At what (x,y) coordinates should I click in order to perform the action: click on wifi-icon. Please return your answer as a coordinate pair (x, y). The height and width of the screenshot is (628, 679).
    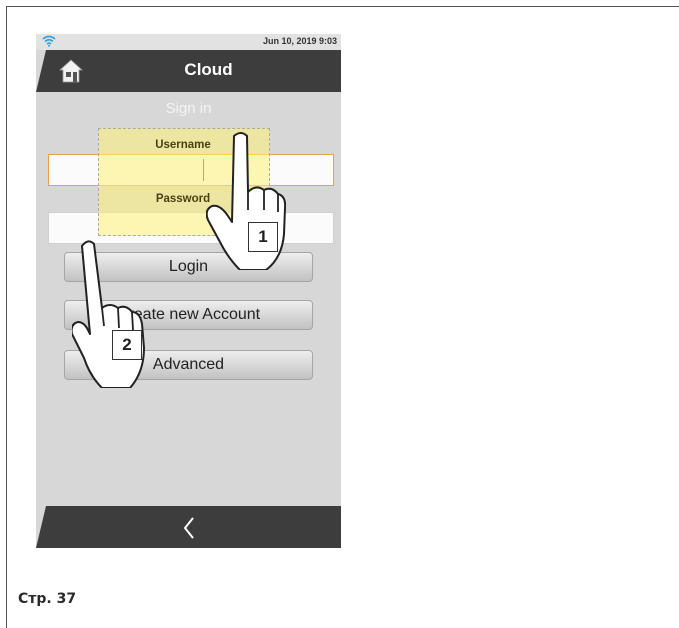
    Looking at the image, I should click on (49, 41).